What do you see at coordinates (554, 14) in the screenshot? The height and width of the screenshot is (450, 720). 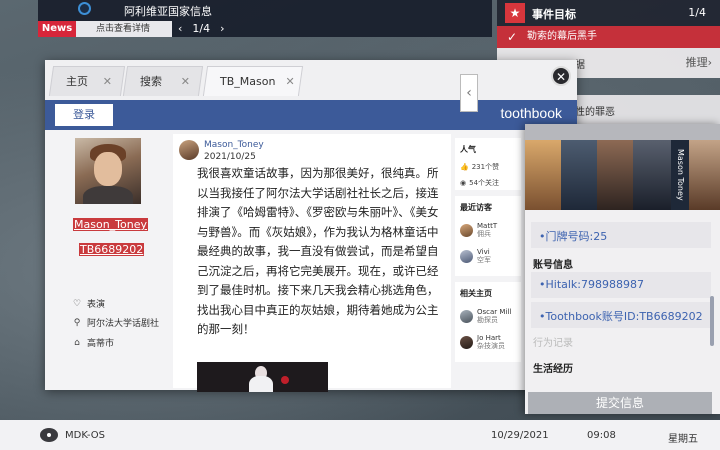 I see `event-title: 事件目标` at bounding box center [554, 14].